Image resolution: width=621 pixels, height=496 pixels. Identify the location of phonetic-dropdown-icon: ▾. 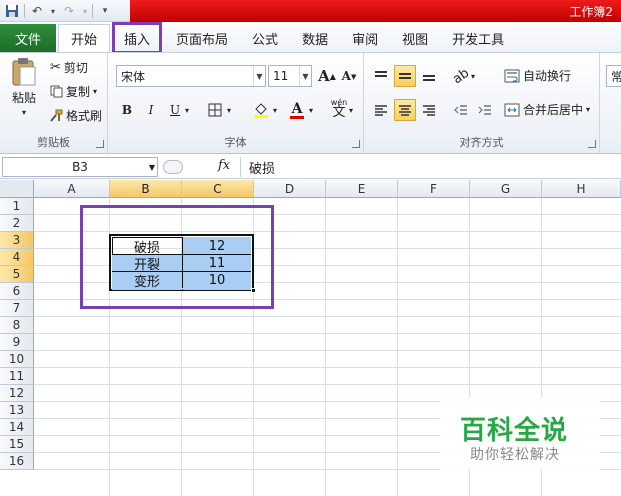
(351, 110).